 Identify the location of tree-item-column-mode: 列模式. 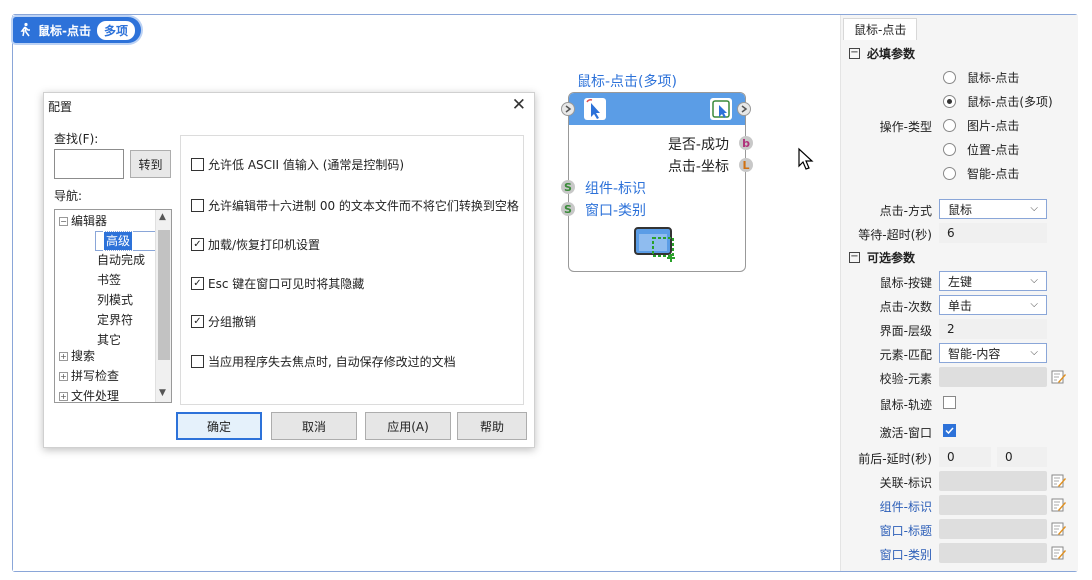
(115, 300).